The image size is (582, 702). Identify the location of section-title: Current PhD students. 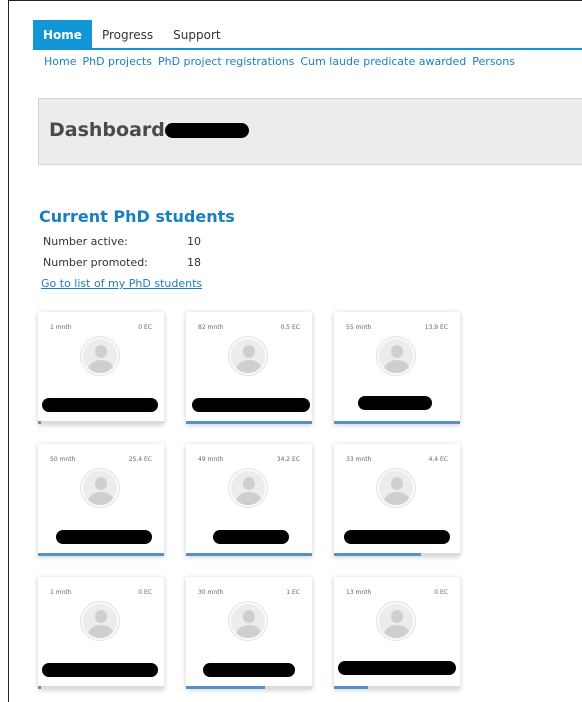
(137, 216).